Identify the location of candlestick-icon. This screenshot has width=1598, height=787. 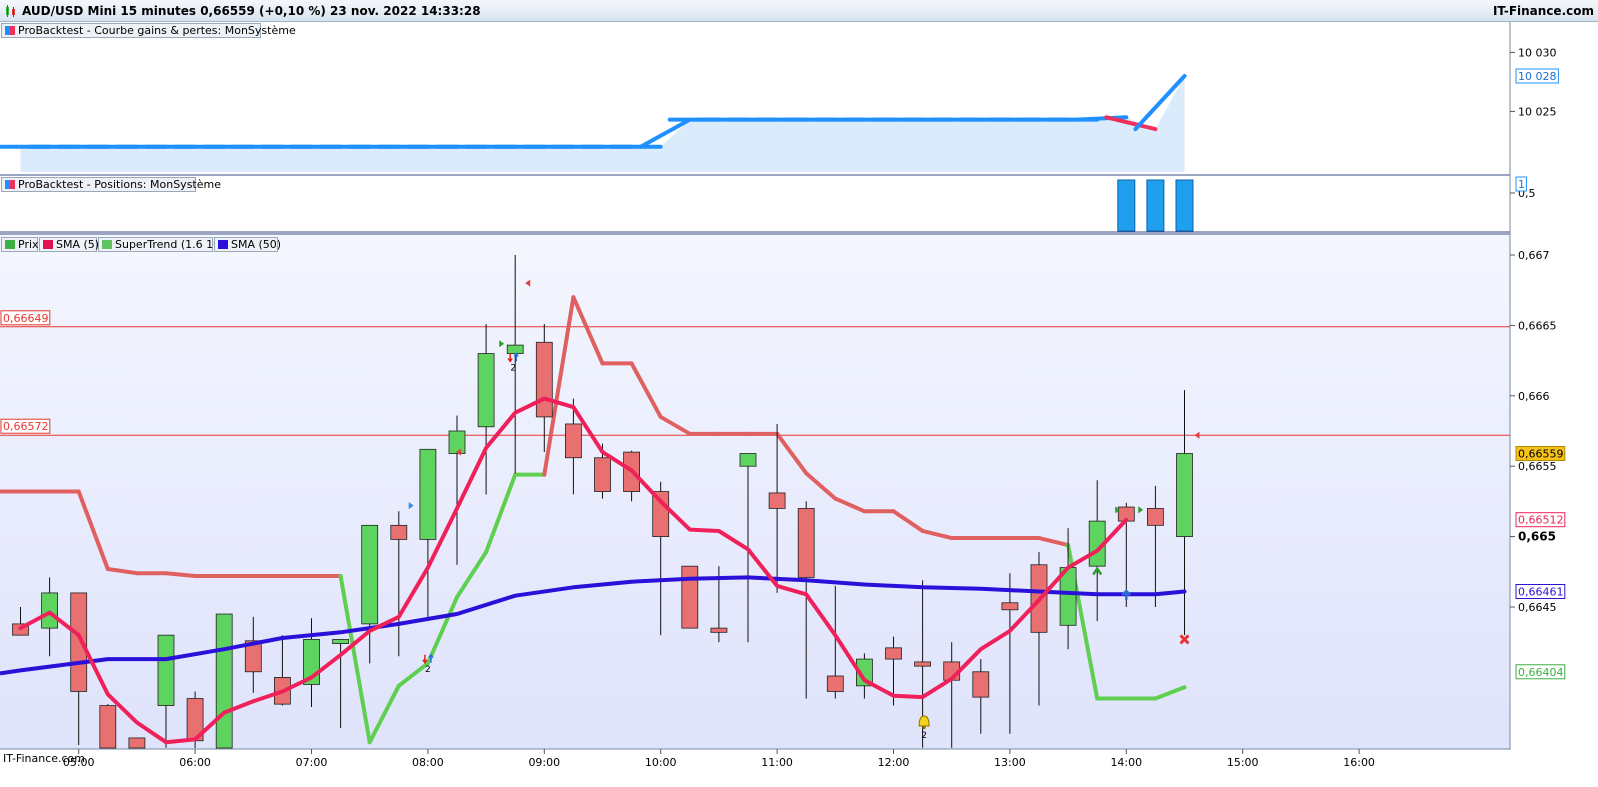
(10, 11).